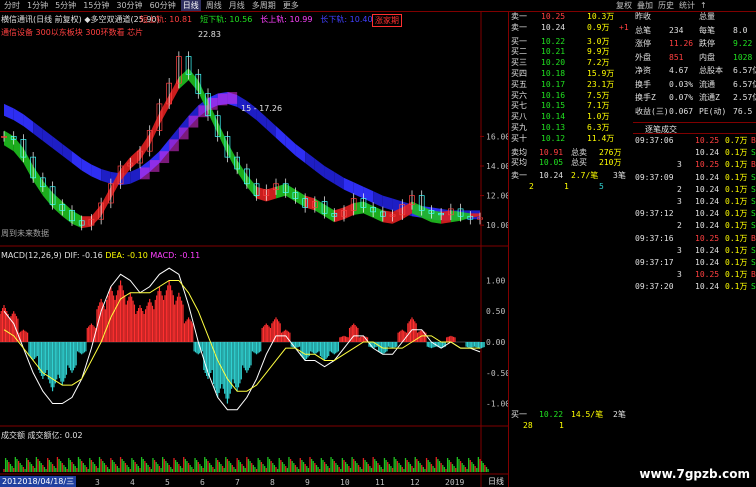 The height and width of the screenshot is (487, 756). What do you see at coordinates (291, 5) in the screenshot?
I see `period-tab: 更多` at bounding box center [291, 5].